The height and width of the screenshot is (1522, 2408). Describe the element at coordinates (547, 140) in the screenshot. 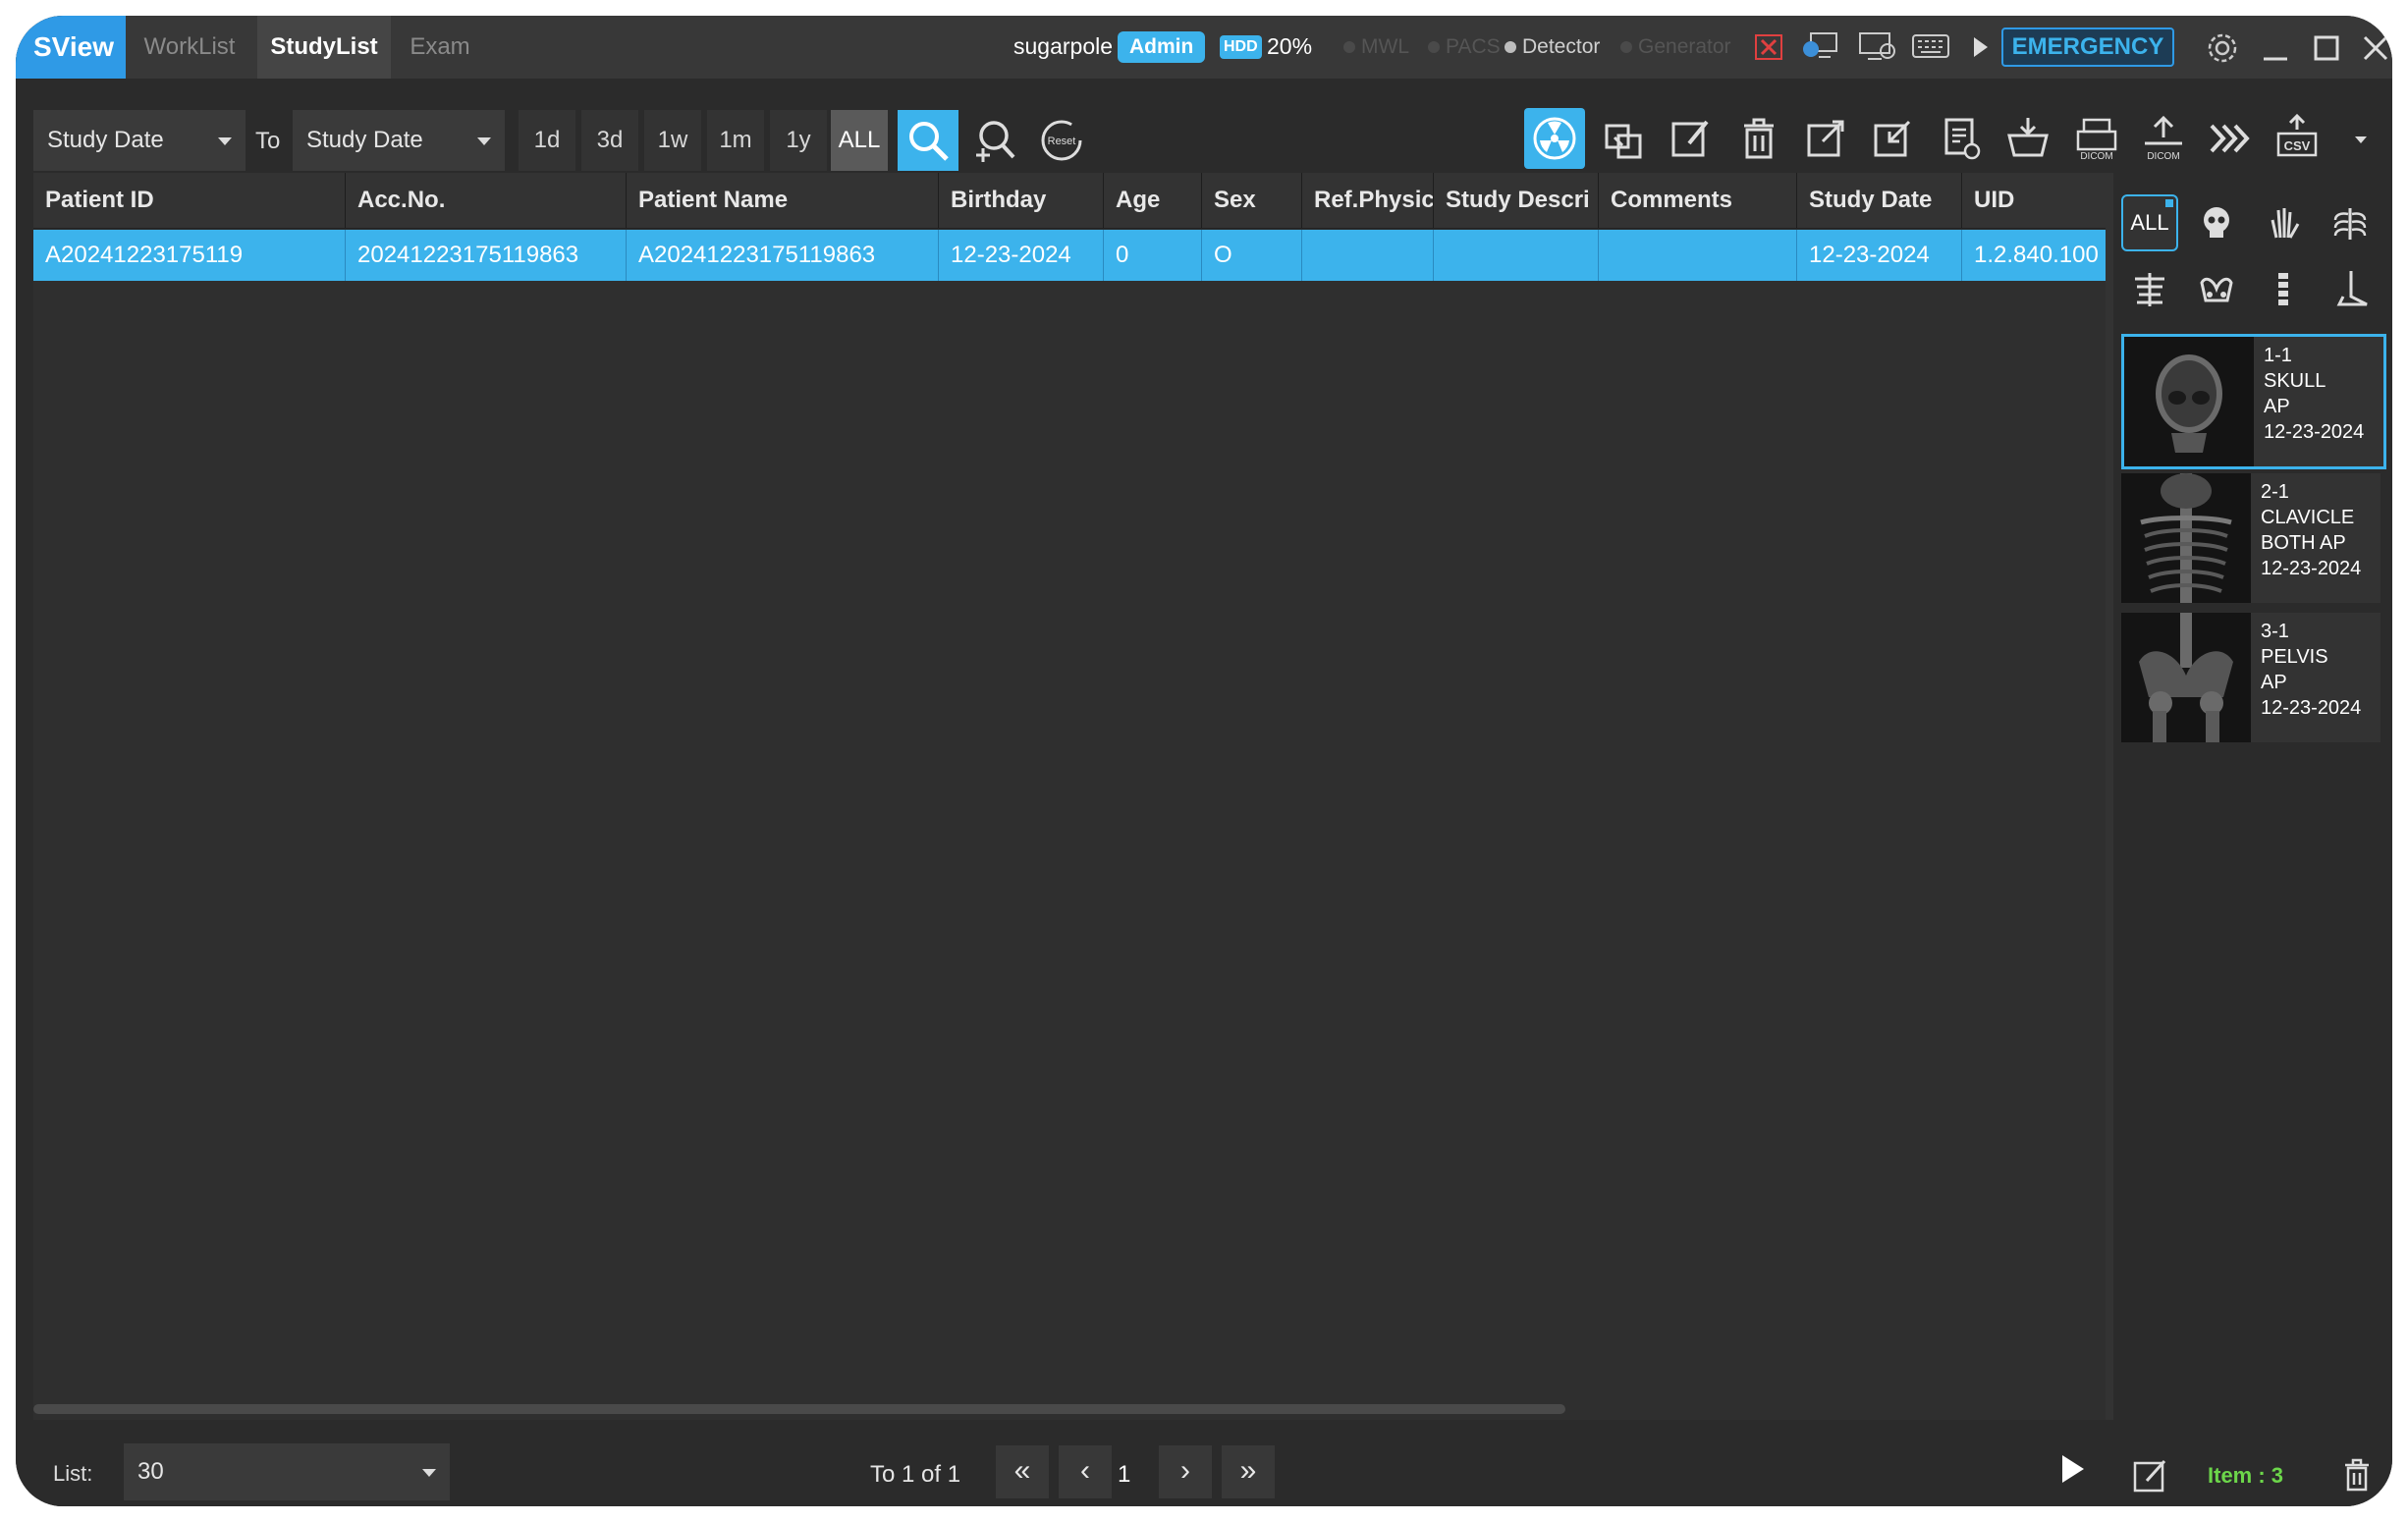

I see `range-1d-button: 1d` at that location.